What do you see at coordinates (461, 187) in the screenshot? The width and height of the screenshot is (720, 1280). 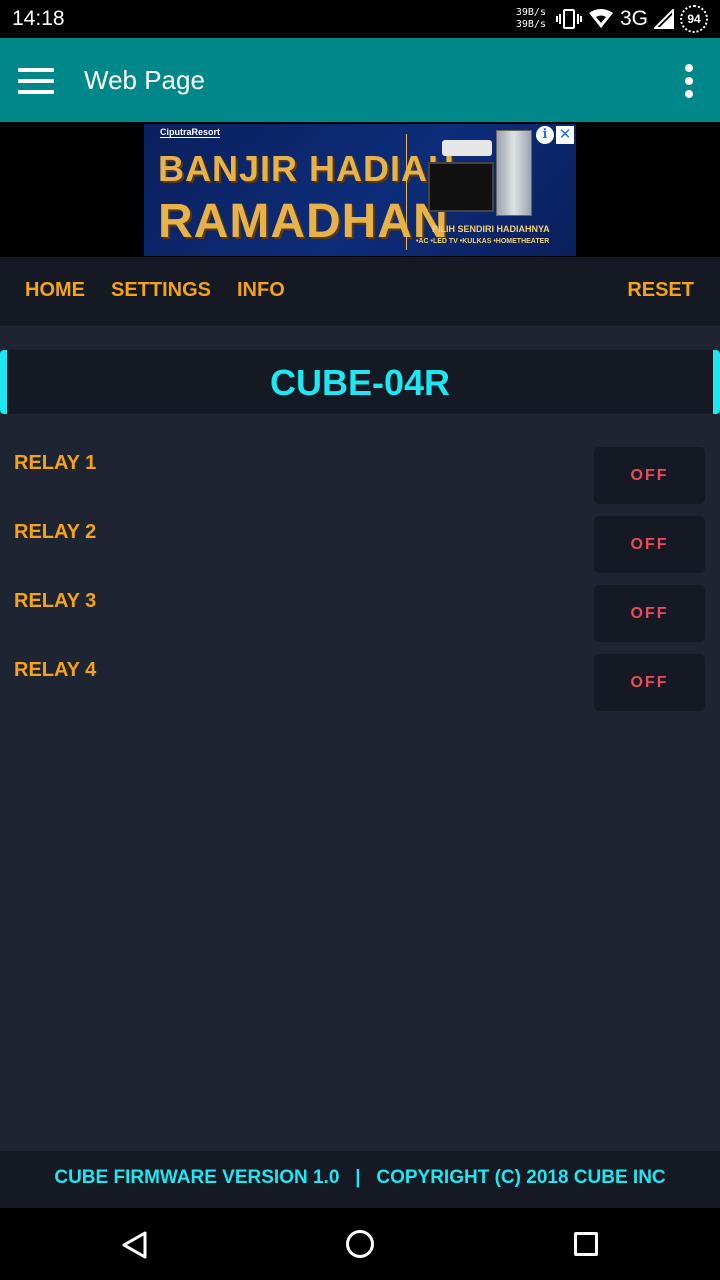 I see `tv-image` at bounding box center [461, 187].